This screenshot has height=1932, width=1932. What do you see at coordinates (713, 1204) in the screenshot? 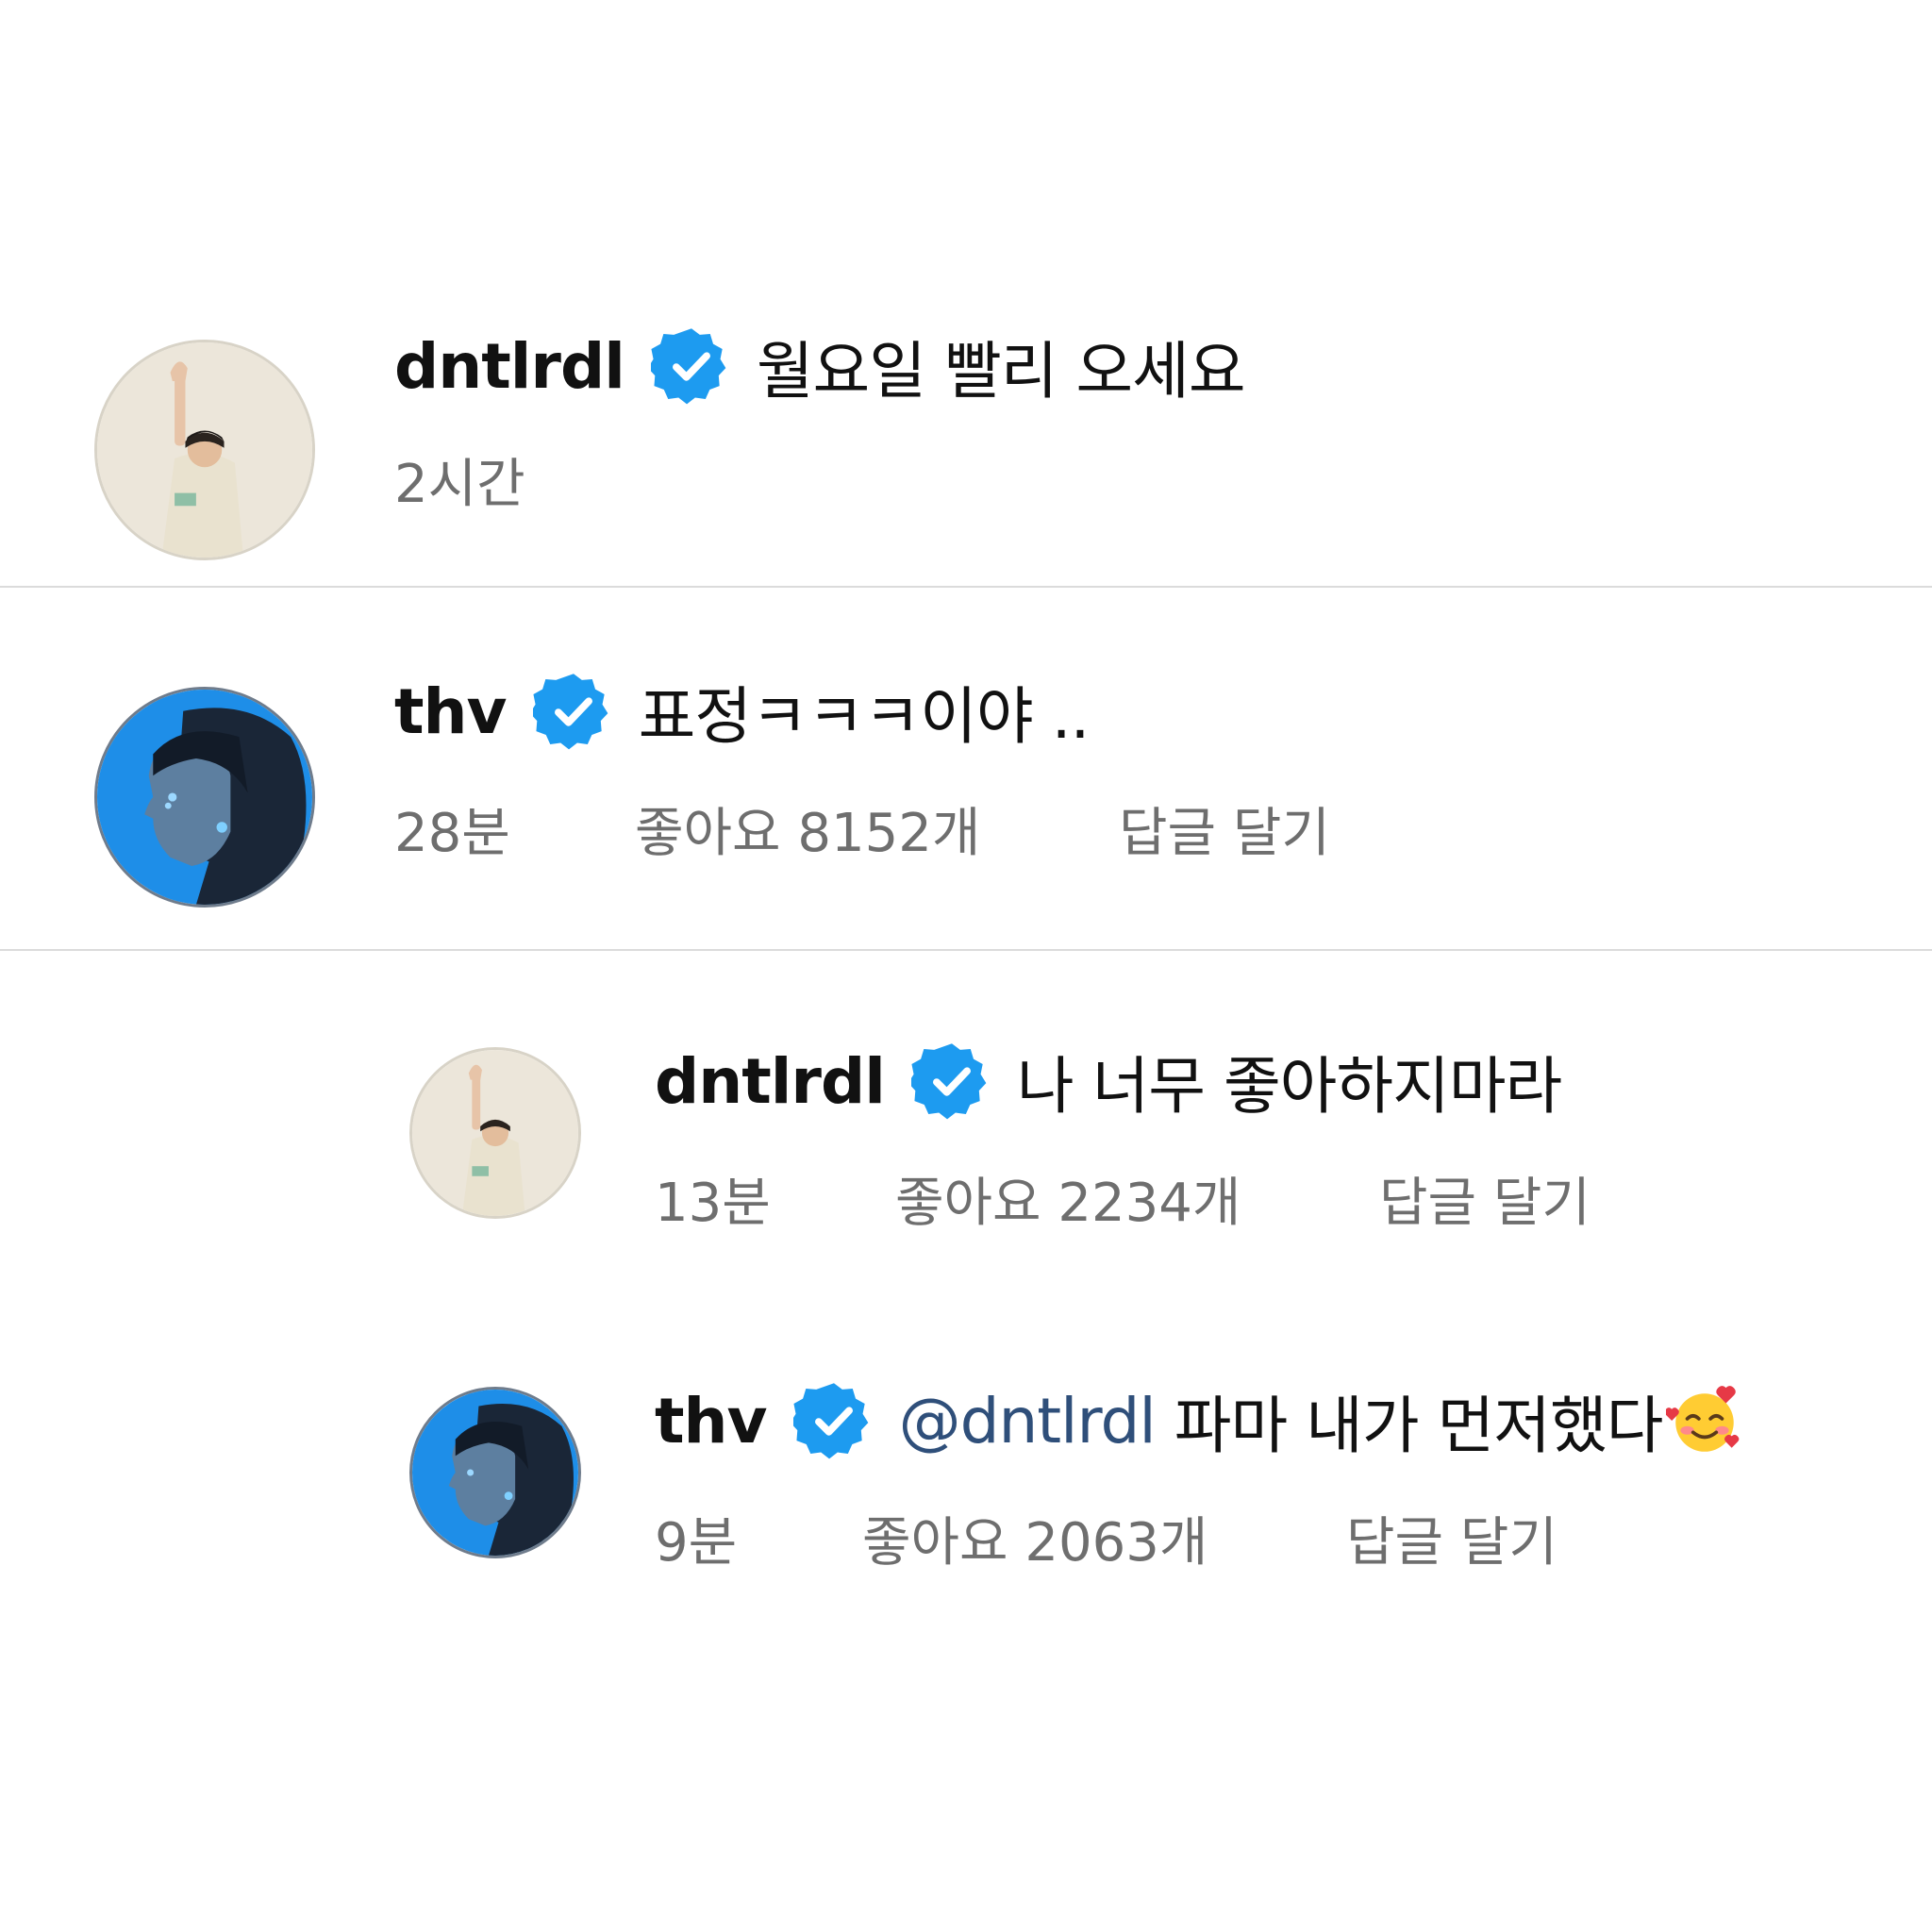
I see `timestamp: 13분` at bounding box center [713, 1204].